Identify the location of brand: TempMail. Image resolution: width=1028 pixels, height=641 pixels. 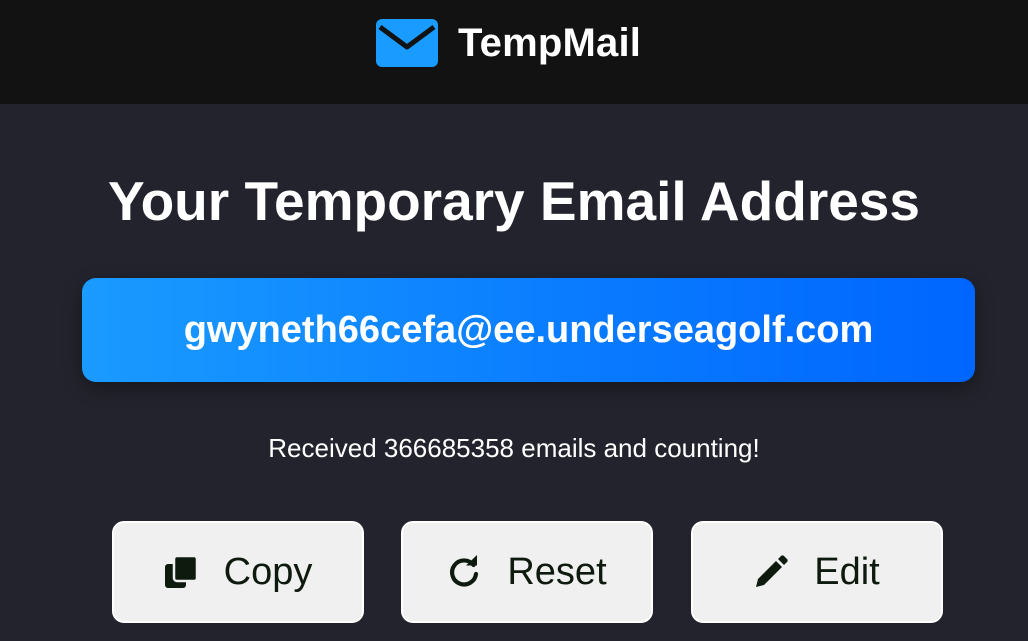
(508, 43).